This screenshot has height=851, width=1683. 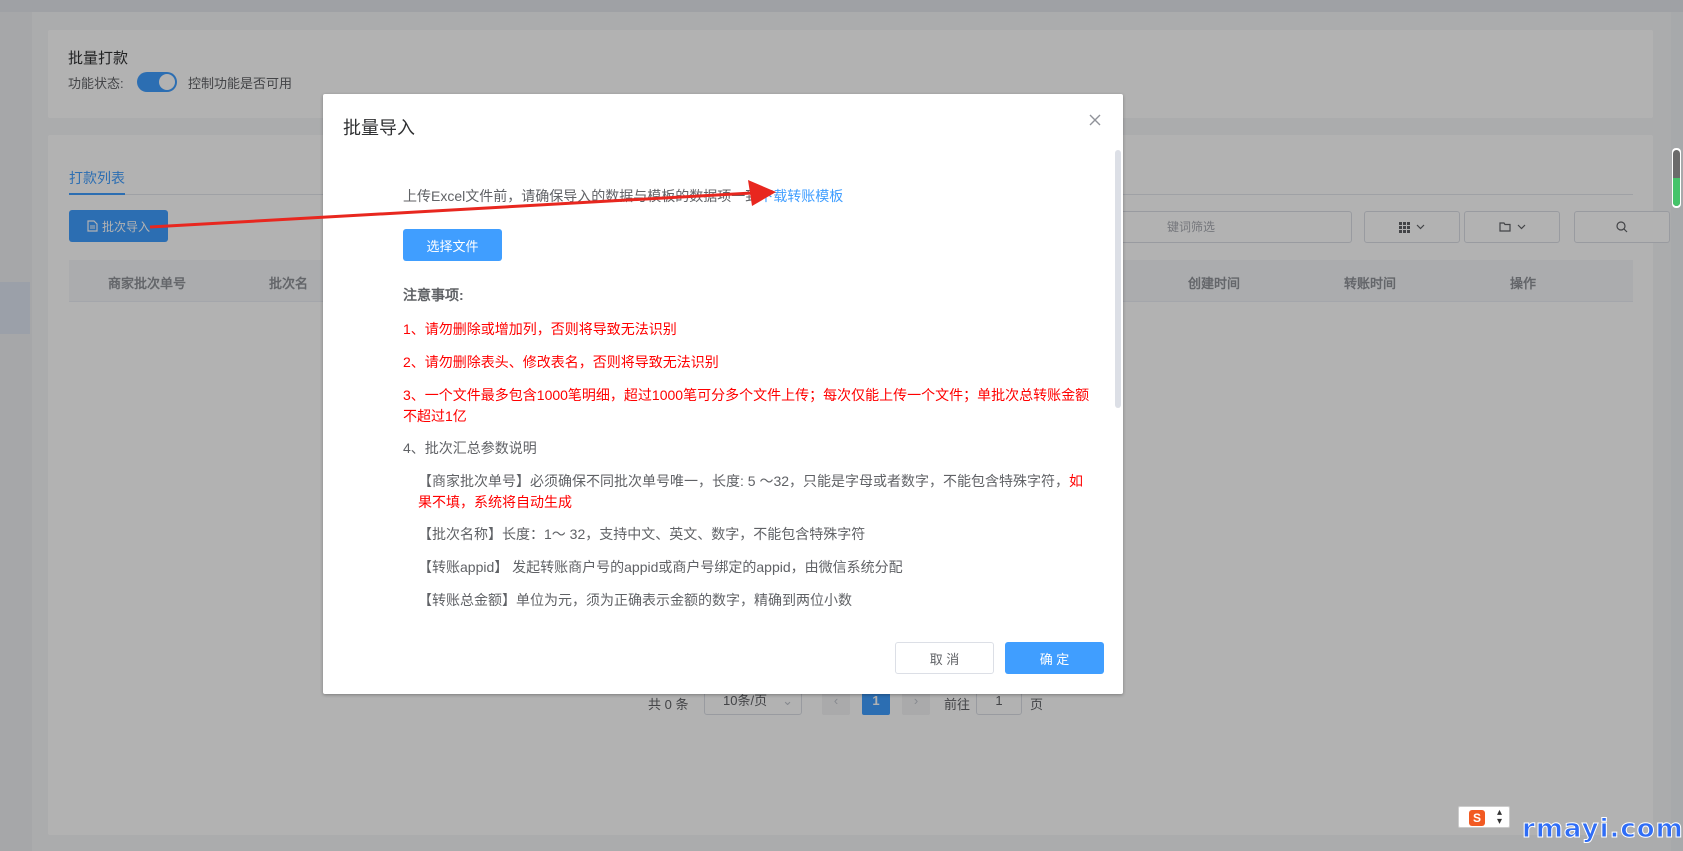 I want to click on cancel-button: 取 消, so click(x=944, y=658).